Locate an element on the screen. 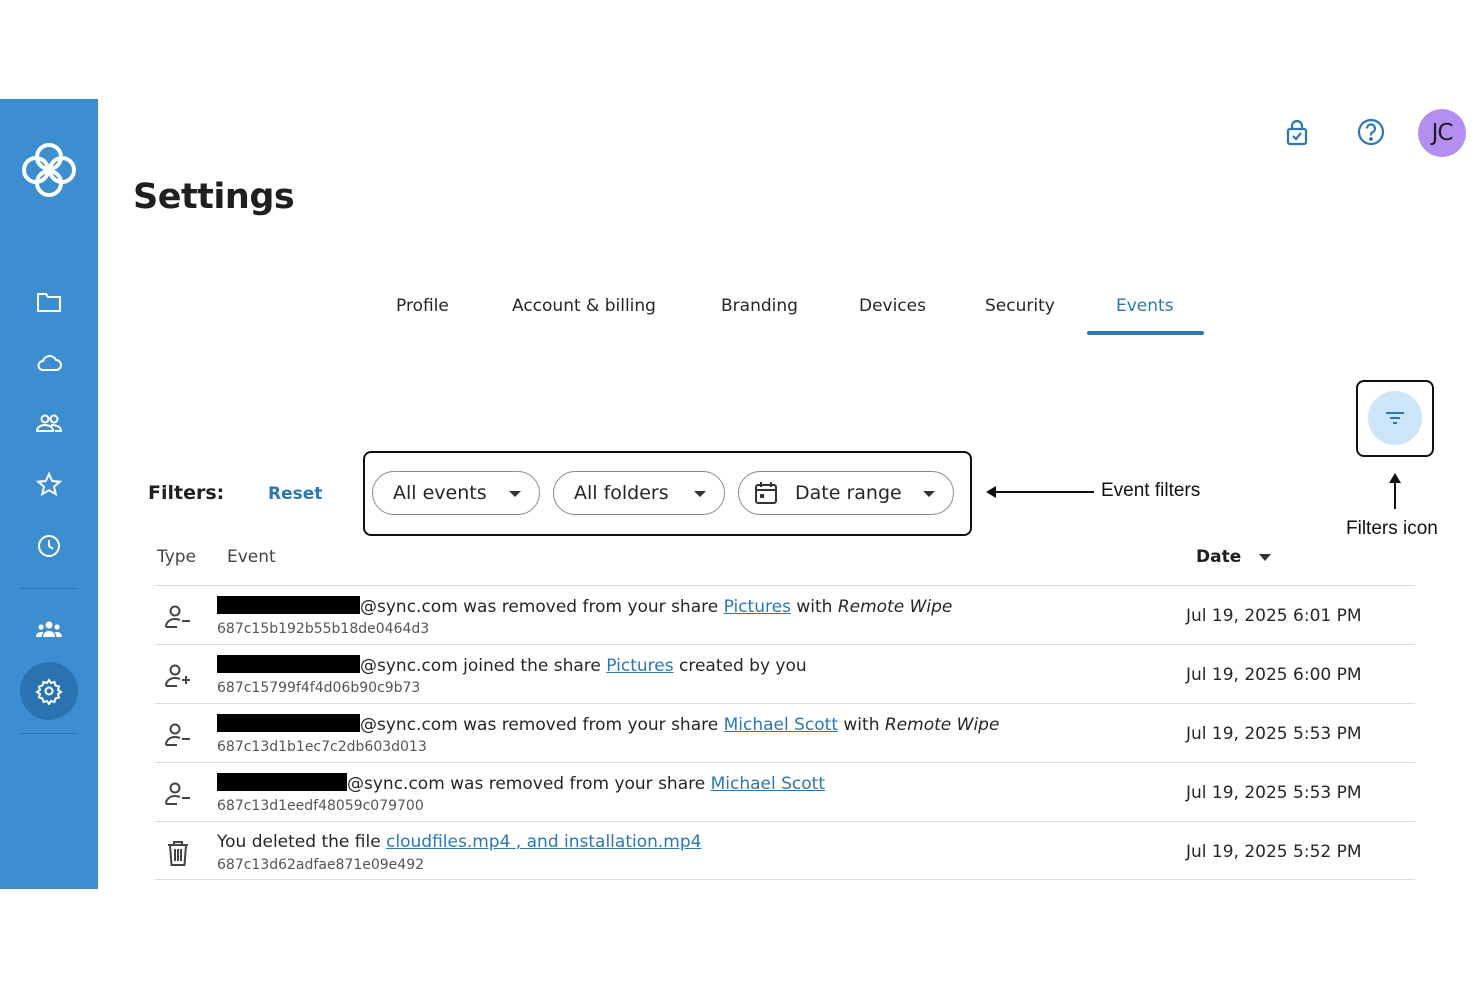 This screenshot has width=1480, height=987. annotation-event-filters: Event filters is located at coordinates (1151, 490).